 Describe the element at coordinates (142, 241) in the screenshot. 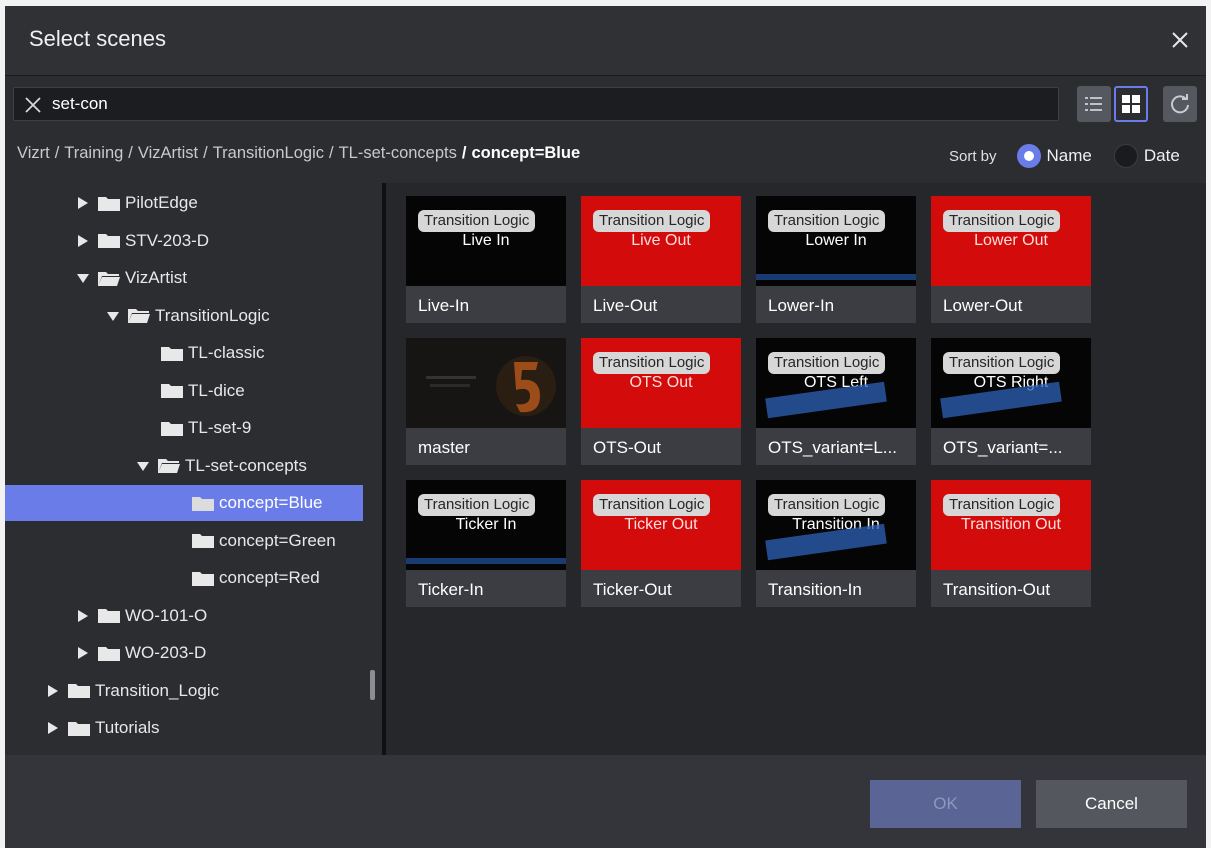

I see `tree-item: STV-203-D` at that location.